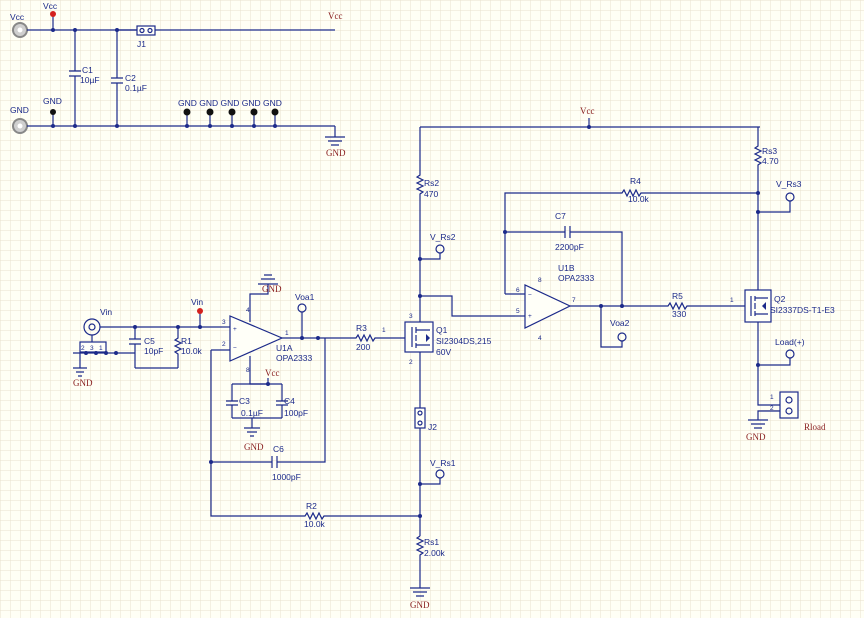  I want to click on j2-label: J2, so click(432, 427).